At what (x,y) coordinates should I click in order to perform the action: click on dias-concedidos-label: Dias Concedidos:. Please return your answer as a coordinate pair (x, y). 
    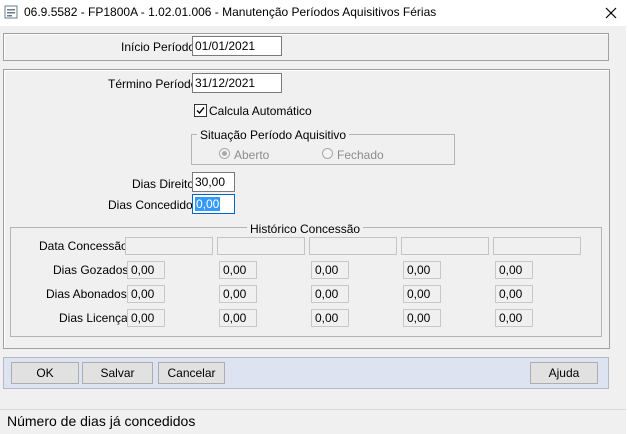
    Looking at the image, I should click on (155, 205).